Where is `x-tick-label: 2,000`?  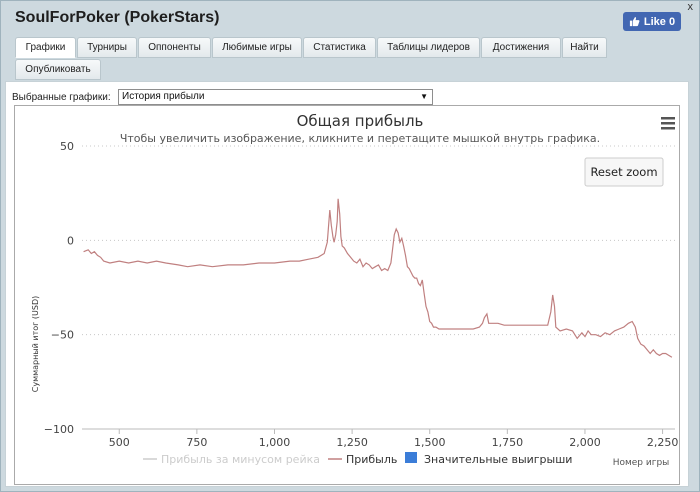 x-tick-label: 2,000 is located at coordinates (585, 442).